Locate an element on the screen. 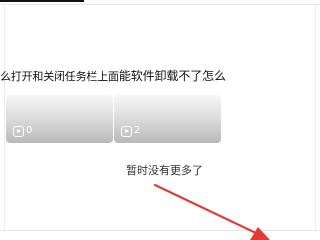 The width and height of the screenshot is (320, 240). video-card: 0 is located at coordinates (59, 119).